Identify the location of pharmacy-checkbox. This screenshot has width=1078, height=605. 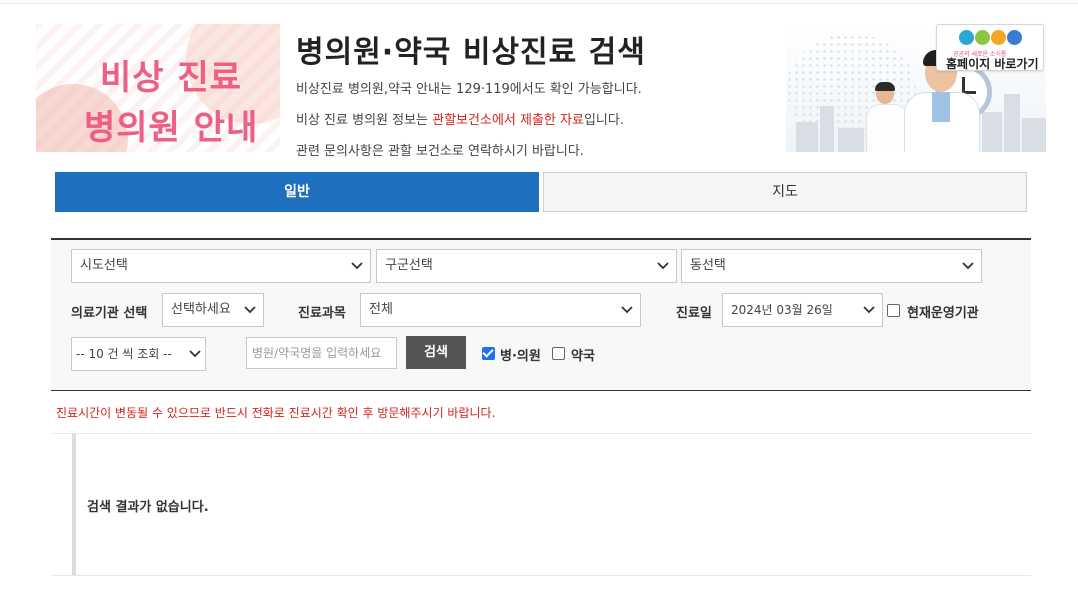
(558, 353).